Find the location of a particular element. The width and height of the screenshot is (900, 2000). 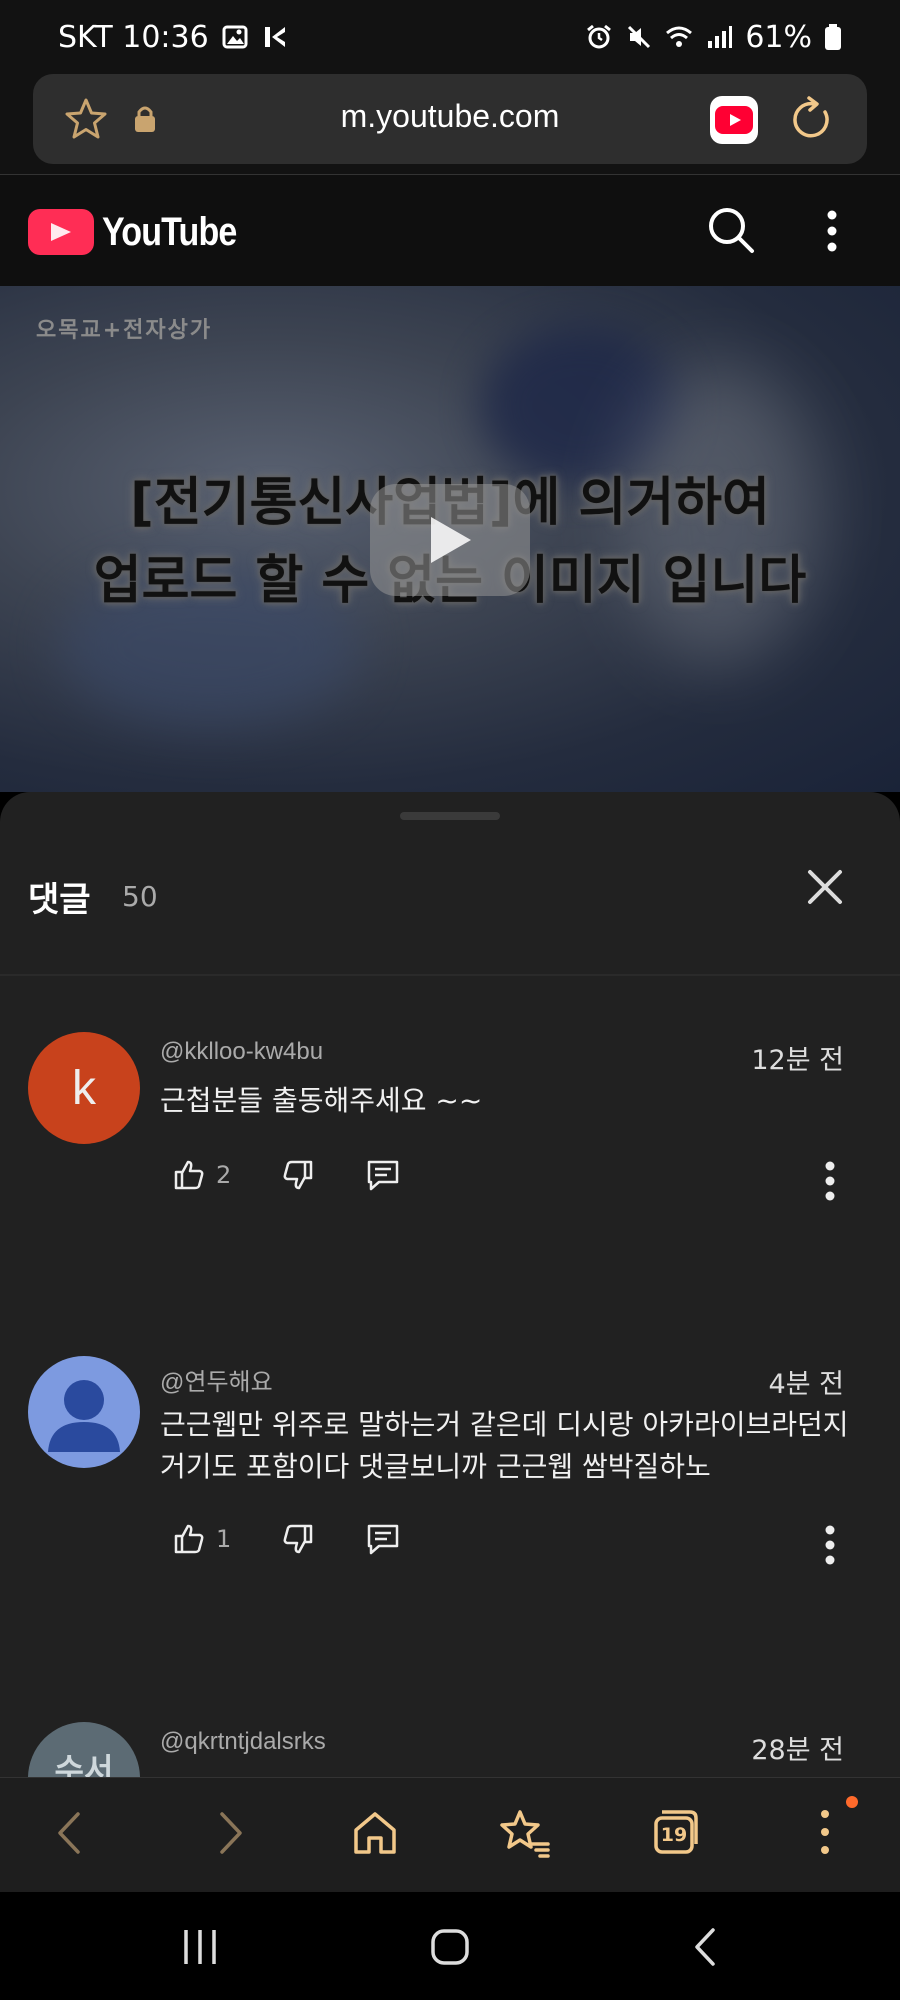

youtube-logo-icon is located at coordinates (61, 232).